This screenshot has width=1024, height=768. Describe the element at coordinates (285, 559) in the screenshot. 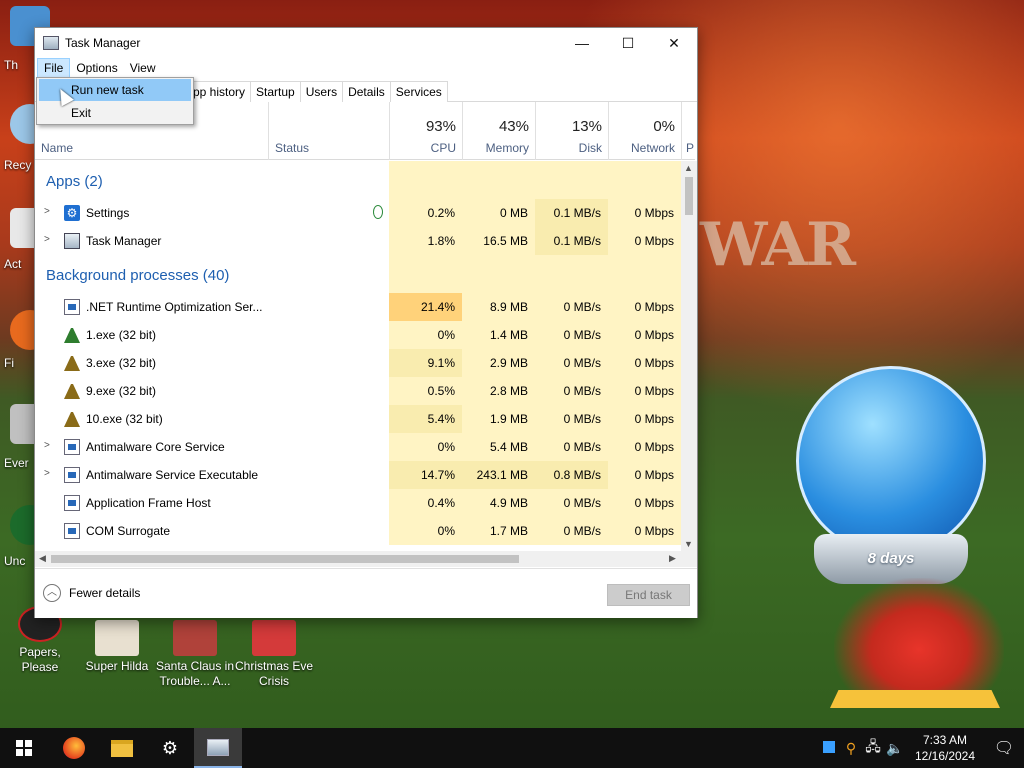

I see `horizontal-scroll-thumb` at that location.